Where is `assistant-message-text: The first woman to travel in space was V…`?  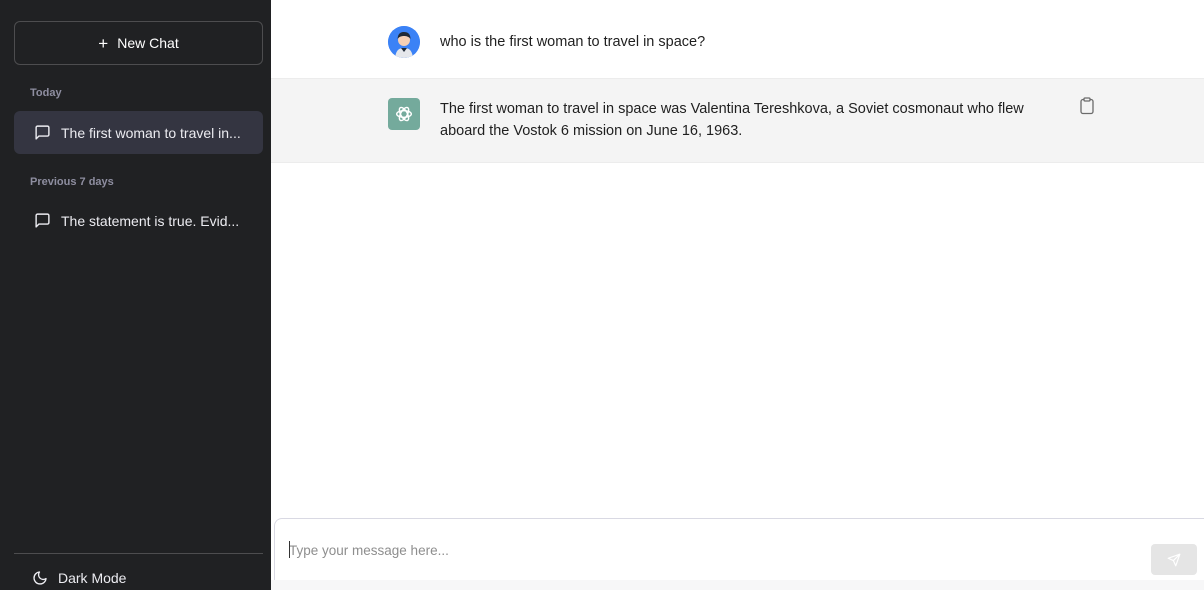
assistant-message-text: The first woman to travel in space was V… is located at coordinates (732, 120).